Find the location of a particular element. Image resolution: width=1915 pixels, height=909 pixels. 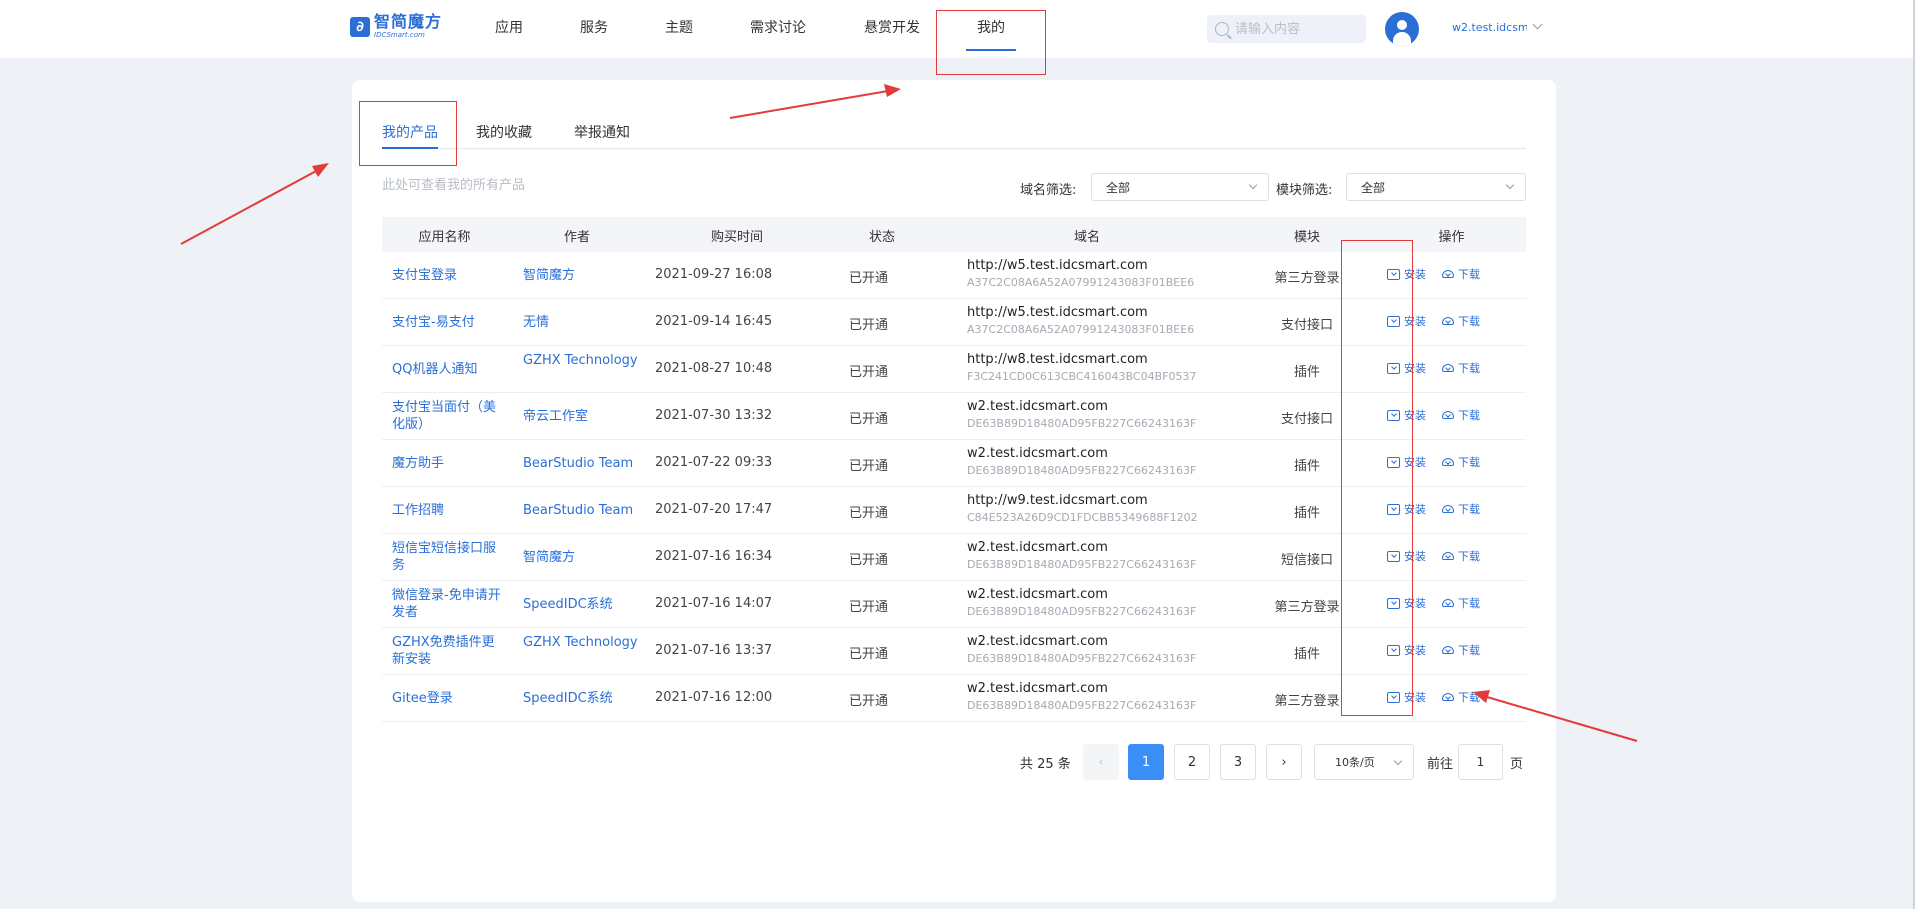

logo-icon: ∂ is located at coordinates (360, 26).